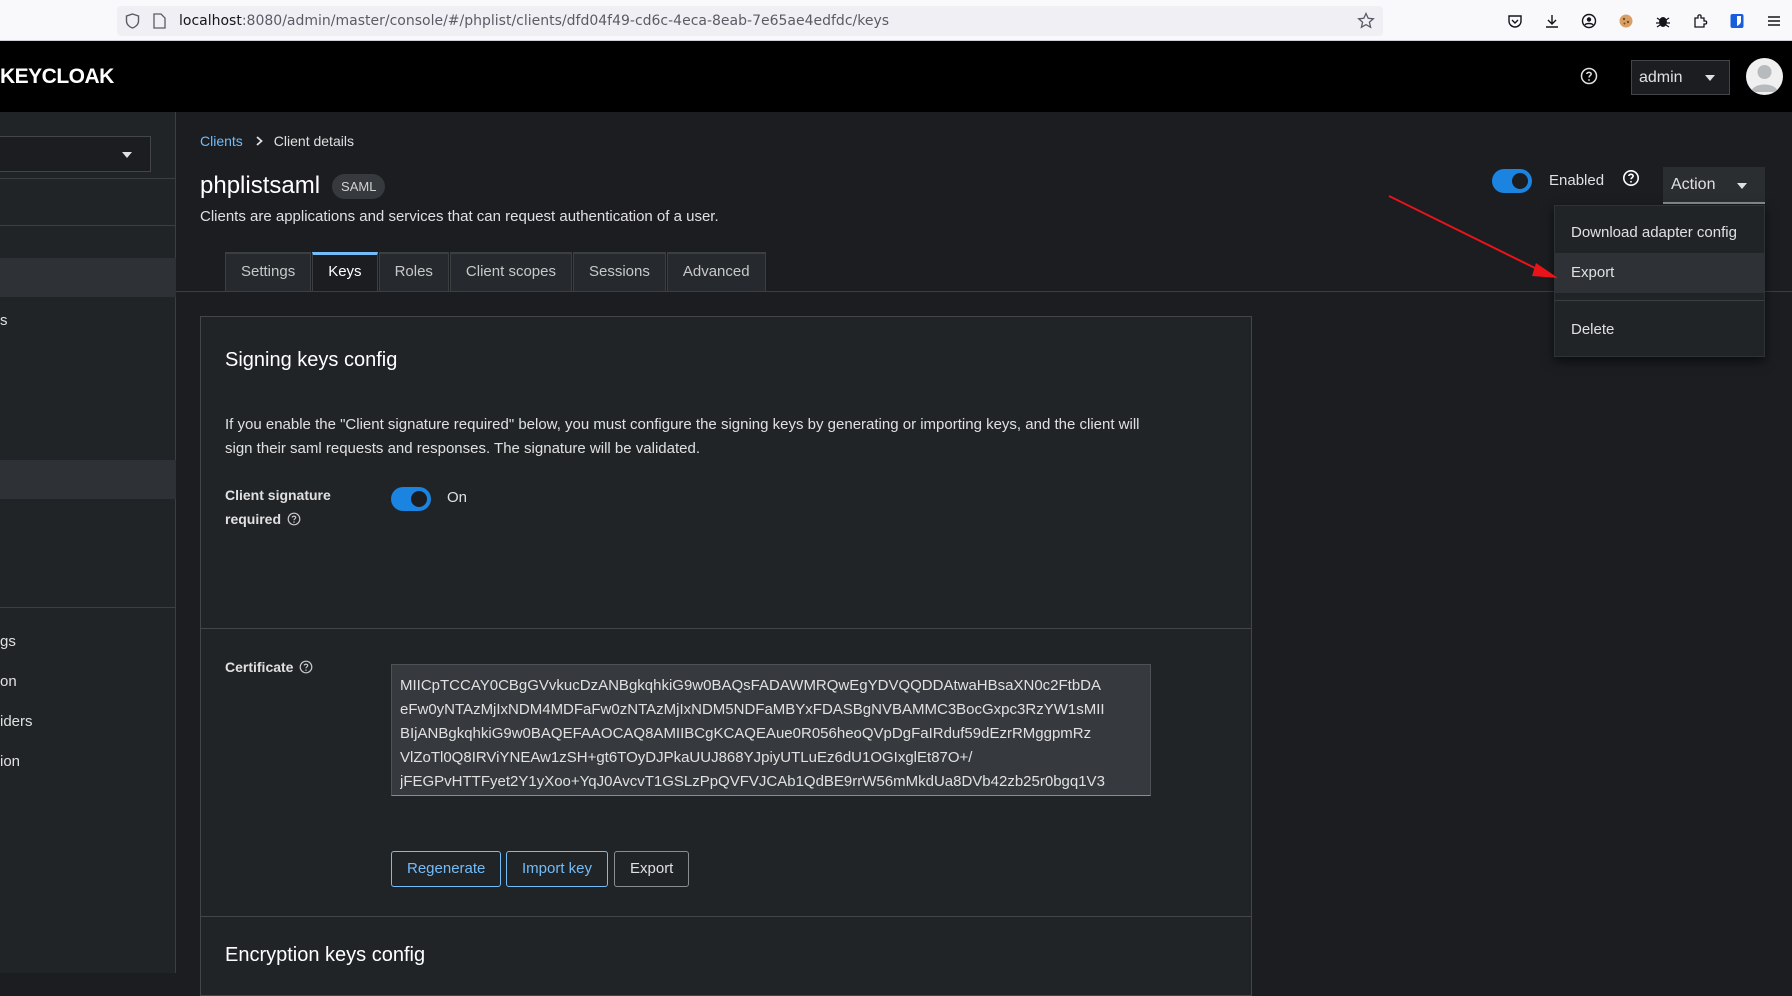  I want to click on export-key-button: Export, so click(652, 869).